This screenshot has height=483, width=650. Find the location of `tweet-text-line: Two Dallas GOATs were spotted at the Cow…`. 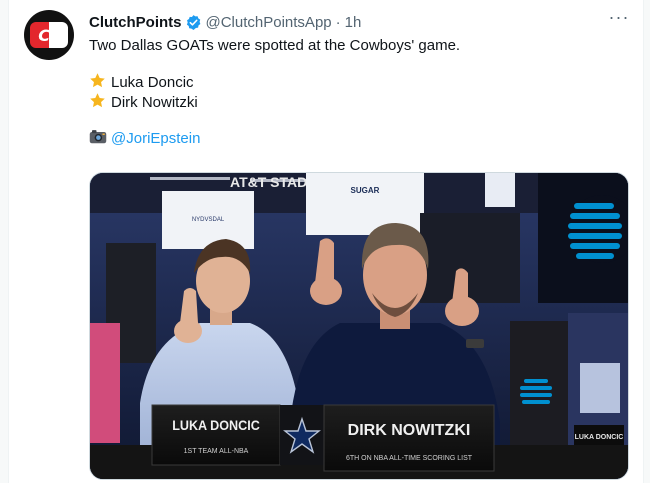

tweet-text-line: Two Dallas GOATs were spotted at the Cow… is located at coordinates (275, 45).